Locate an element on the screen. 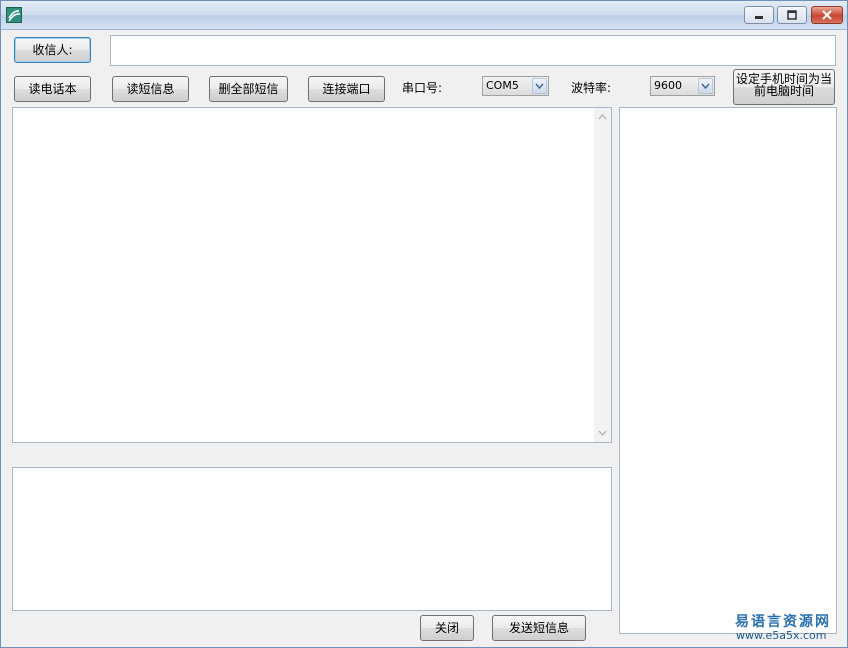 The width and height of the screenshot is (848, 648). read-sms-button: 读短信息 is located at coordinates (150, 89).